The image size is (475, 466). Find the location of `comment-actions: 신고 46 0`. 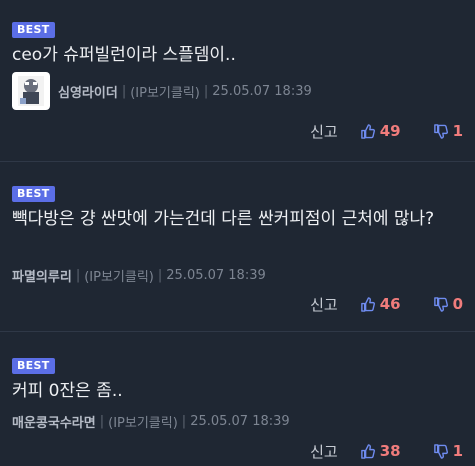

comment-actions: 신고 46 0 is located at coordinates (386, 304).